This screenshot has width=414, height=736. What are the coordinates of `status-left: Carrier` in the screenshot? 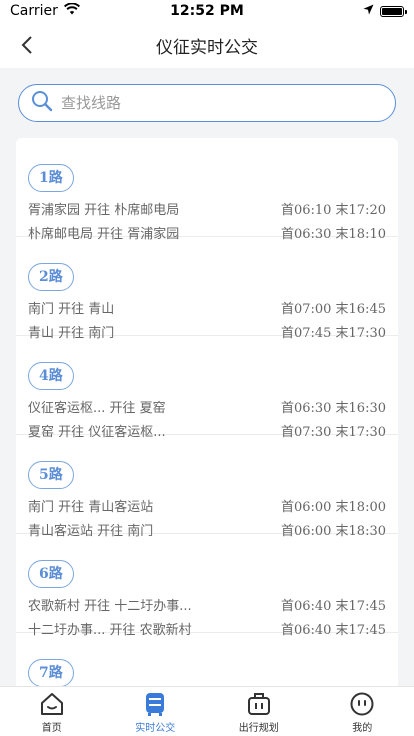 It's located at (45, 10).